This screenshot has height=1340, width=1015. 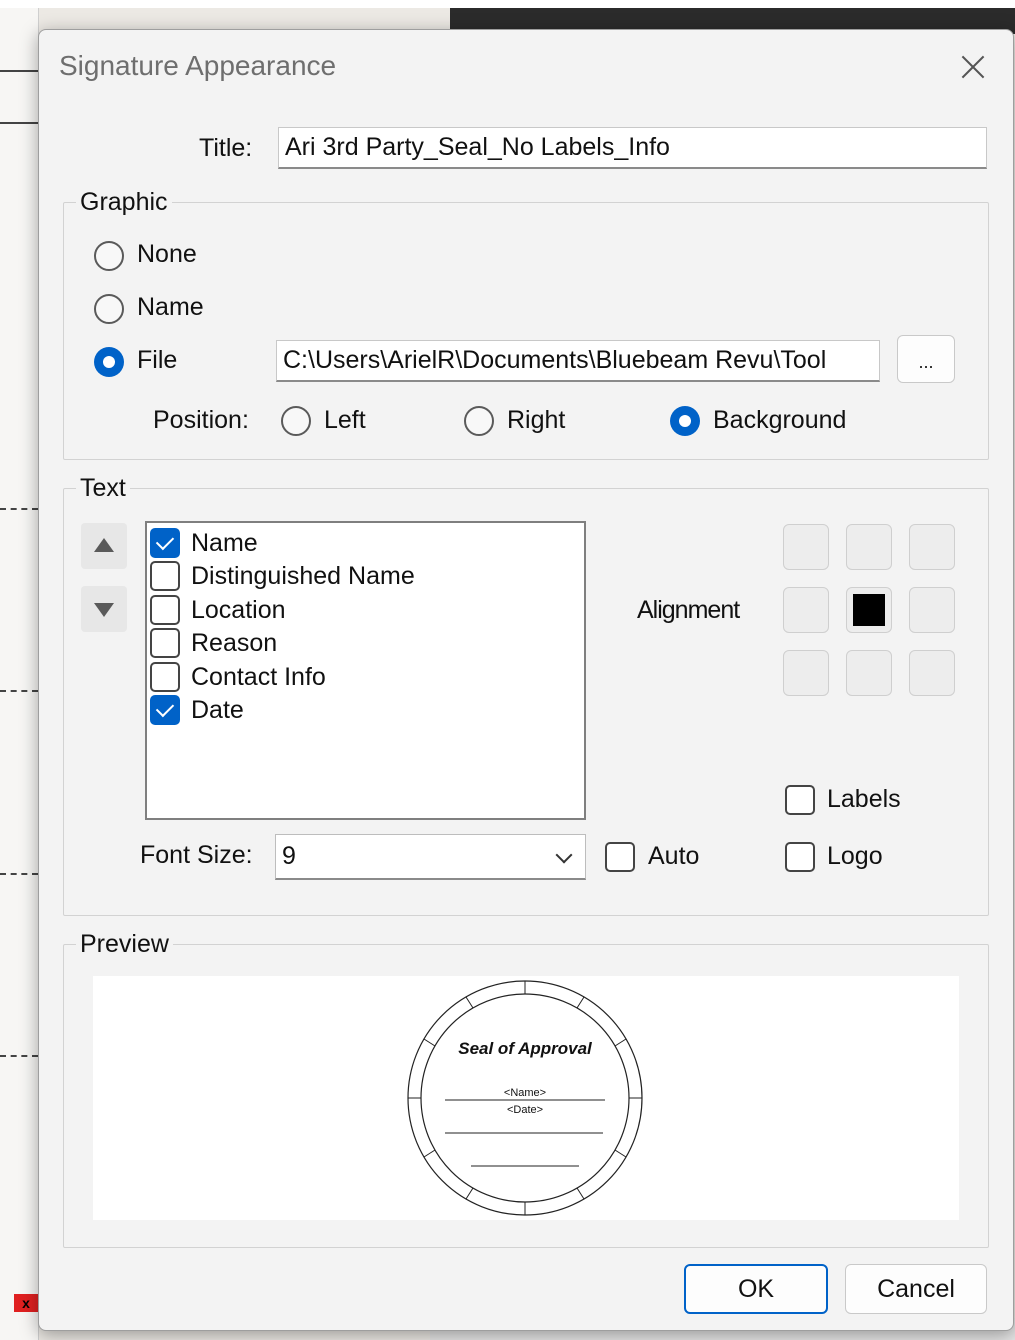 What do you see at coordinates (869, 610) in the screenshot?
I see `align-middle-center` at bounding box center [869, 610].